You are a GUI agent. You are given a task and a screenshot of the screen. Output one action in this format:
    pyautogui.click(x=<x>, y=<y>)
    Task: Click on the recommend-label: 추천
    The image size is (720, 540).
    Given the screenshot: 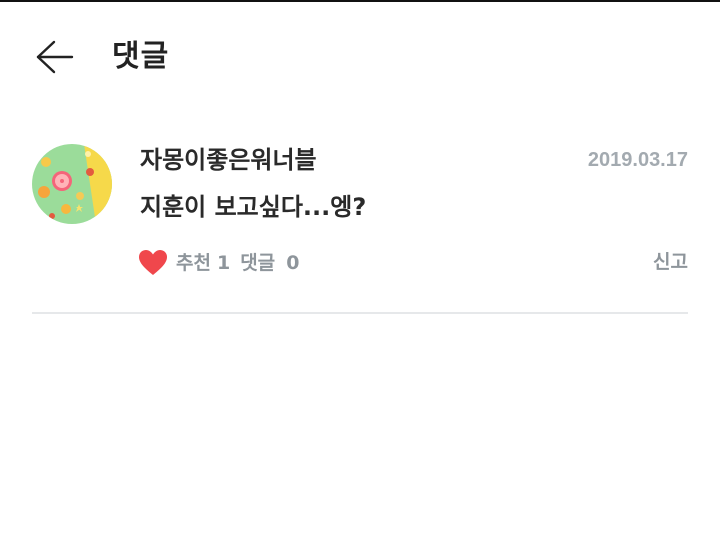 What is the action you would take?
    pyautogui.click(x=193, y=263)
    